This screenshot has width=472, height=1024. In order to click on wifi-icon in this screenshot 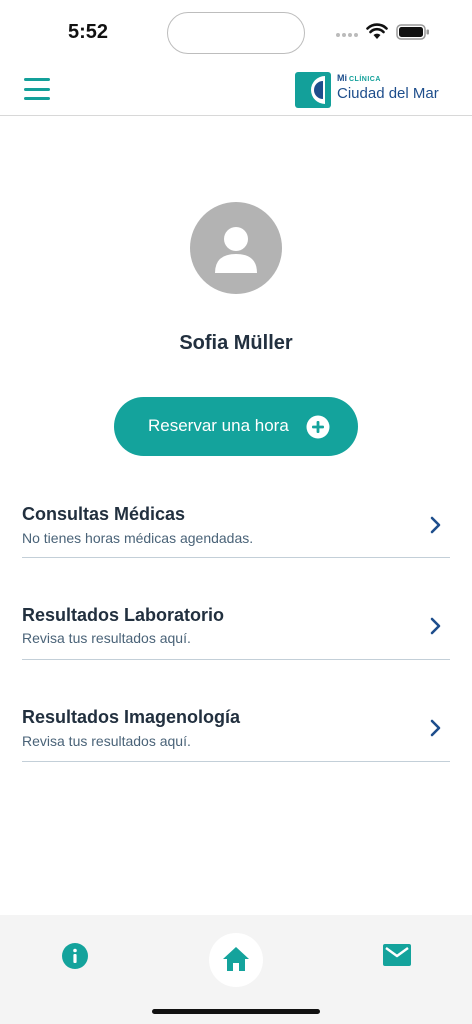, I will do `click(377, 31)`.